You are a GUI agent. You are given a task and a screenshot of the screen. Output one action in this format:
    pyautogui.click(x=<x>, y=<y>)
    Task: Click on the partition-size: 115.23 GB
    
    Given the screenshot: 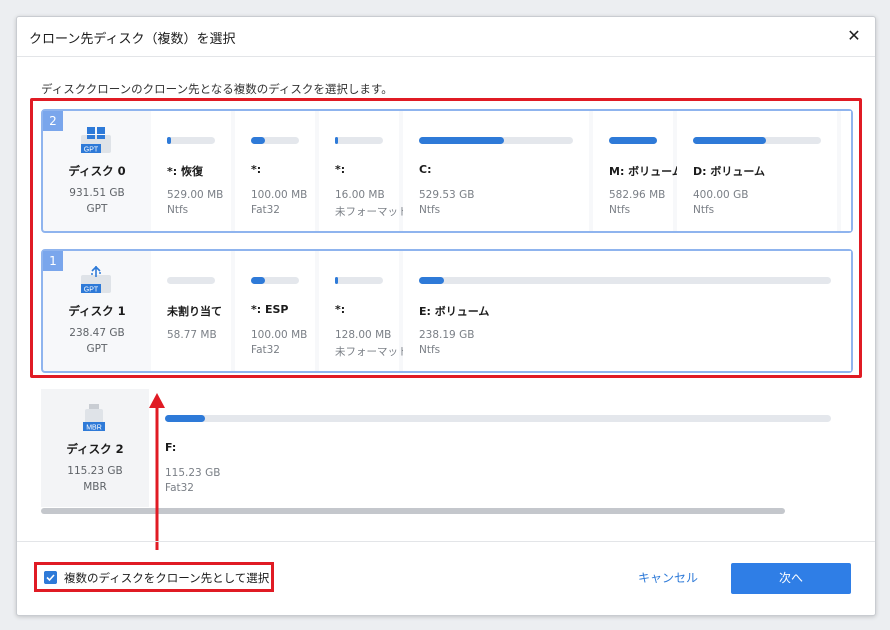 What is the action you would take?
    pyautogui.click(x=193, y=473)
    